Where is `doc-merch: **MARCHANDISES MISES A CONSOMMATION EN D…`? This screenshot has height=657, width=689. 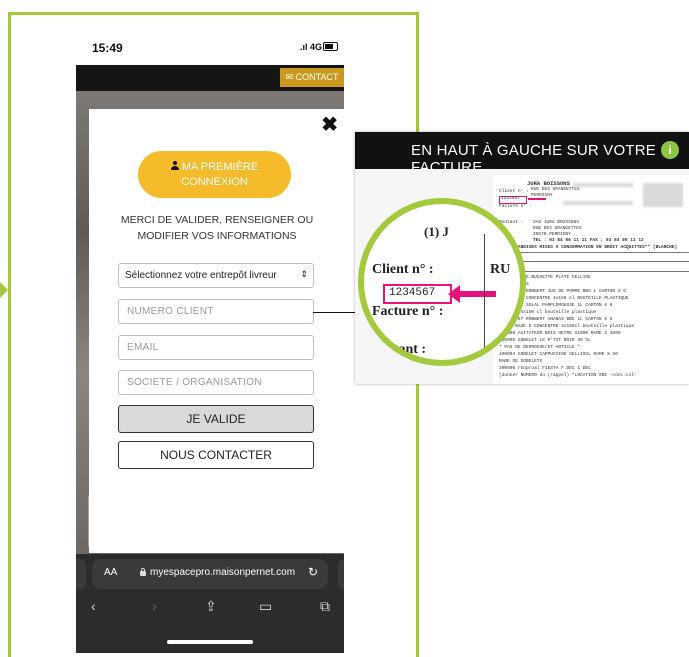 doc-merch: **MARCHANDISES MISES A CONSOMMATION EN D… is located at coordinates (588, 247).